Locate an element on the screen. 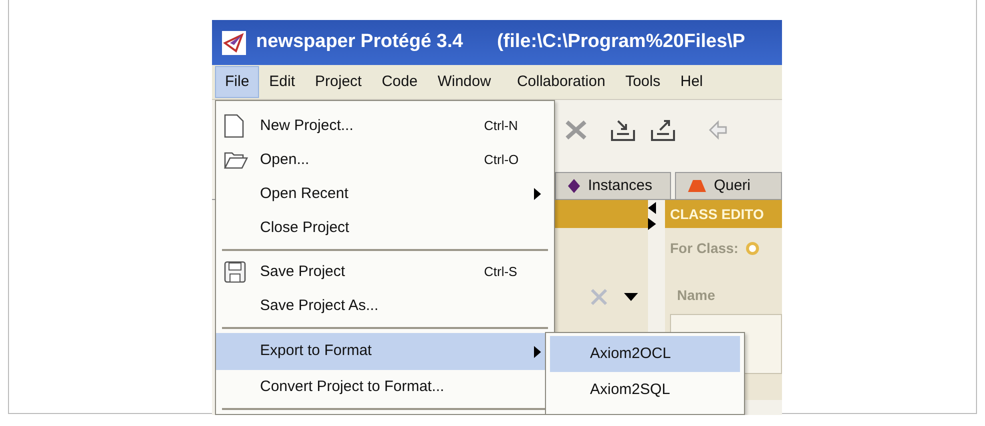  menu-item: Window is located at coordinates (464, 82).